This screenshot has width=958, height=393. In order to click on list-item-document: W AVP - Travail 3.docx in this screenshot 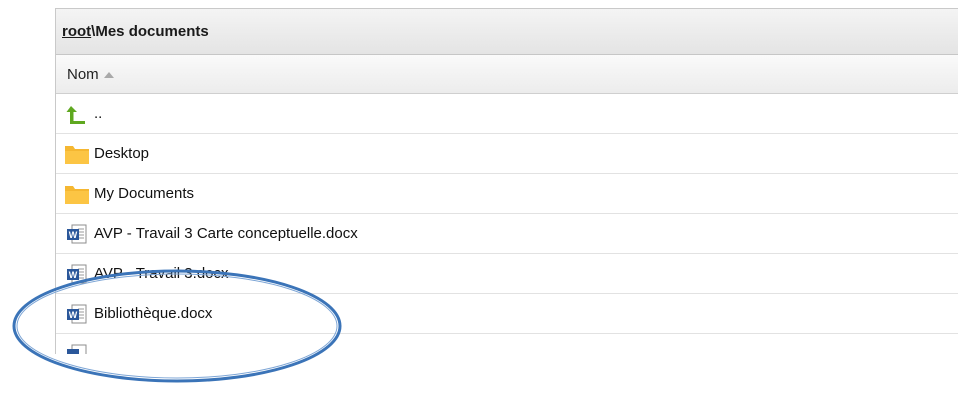, I will do `click(507, 274)`.